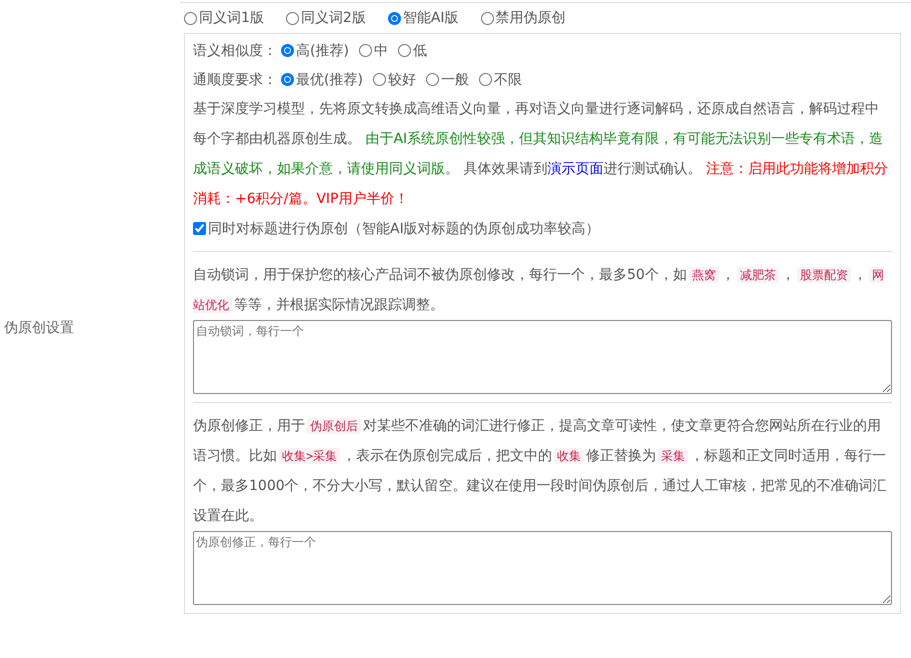  What do you see at coordinates (231, 18) in the screenshot?
I see `option-label: 同义词1版` at bounding box center [231, 18].